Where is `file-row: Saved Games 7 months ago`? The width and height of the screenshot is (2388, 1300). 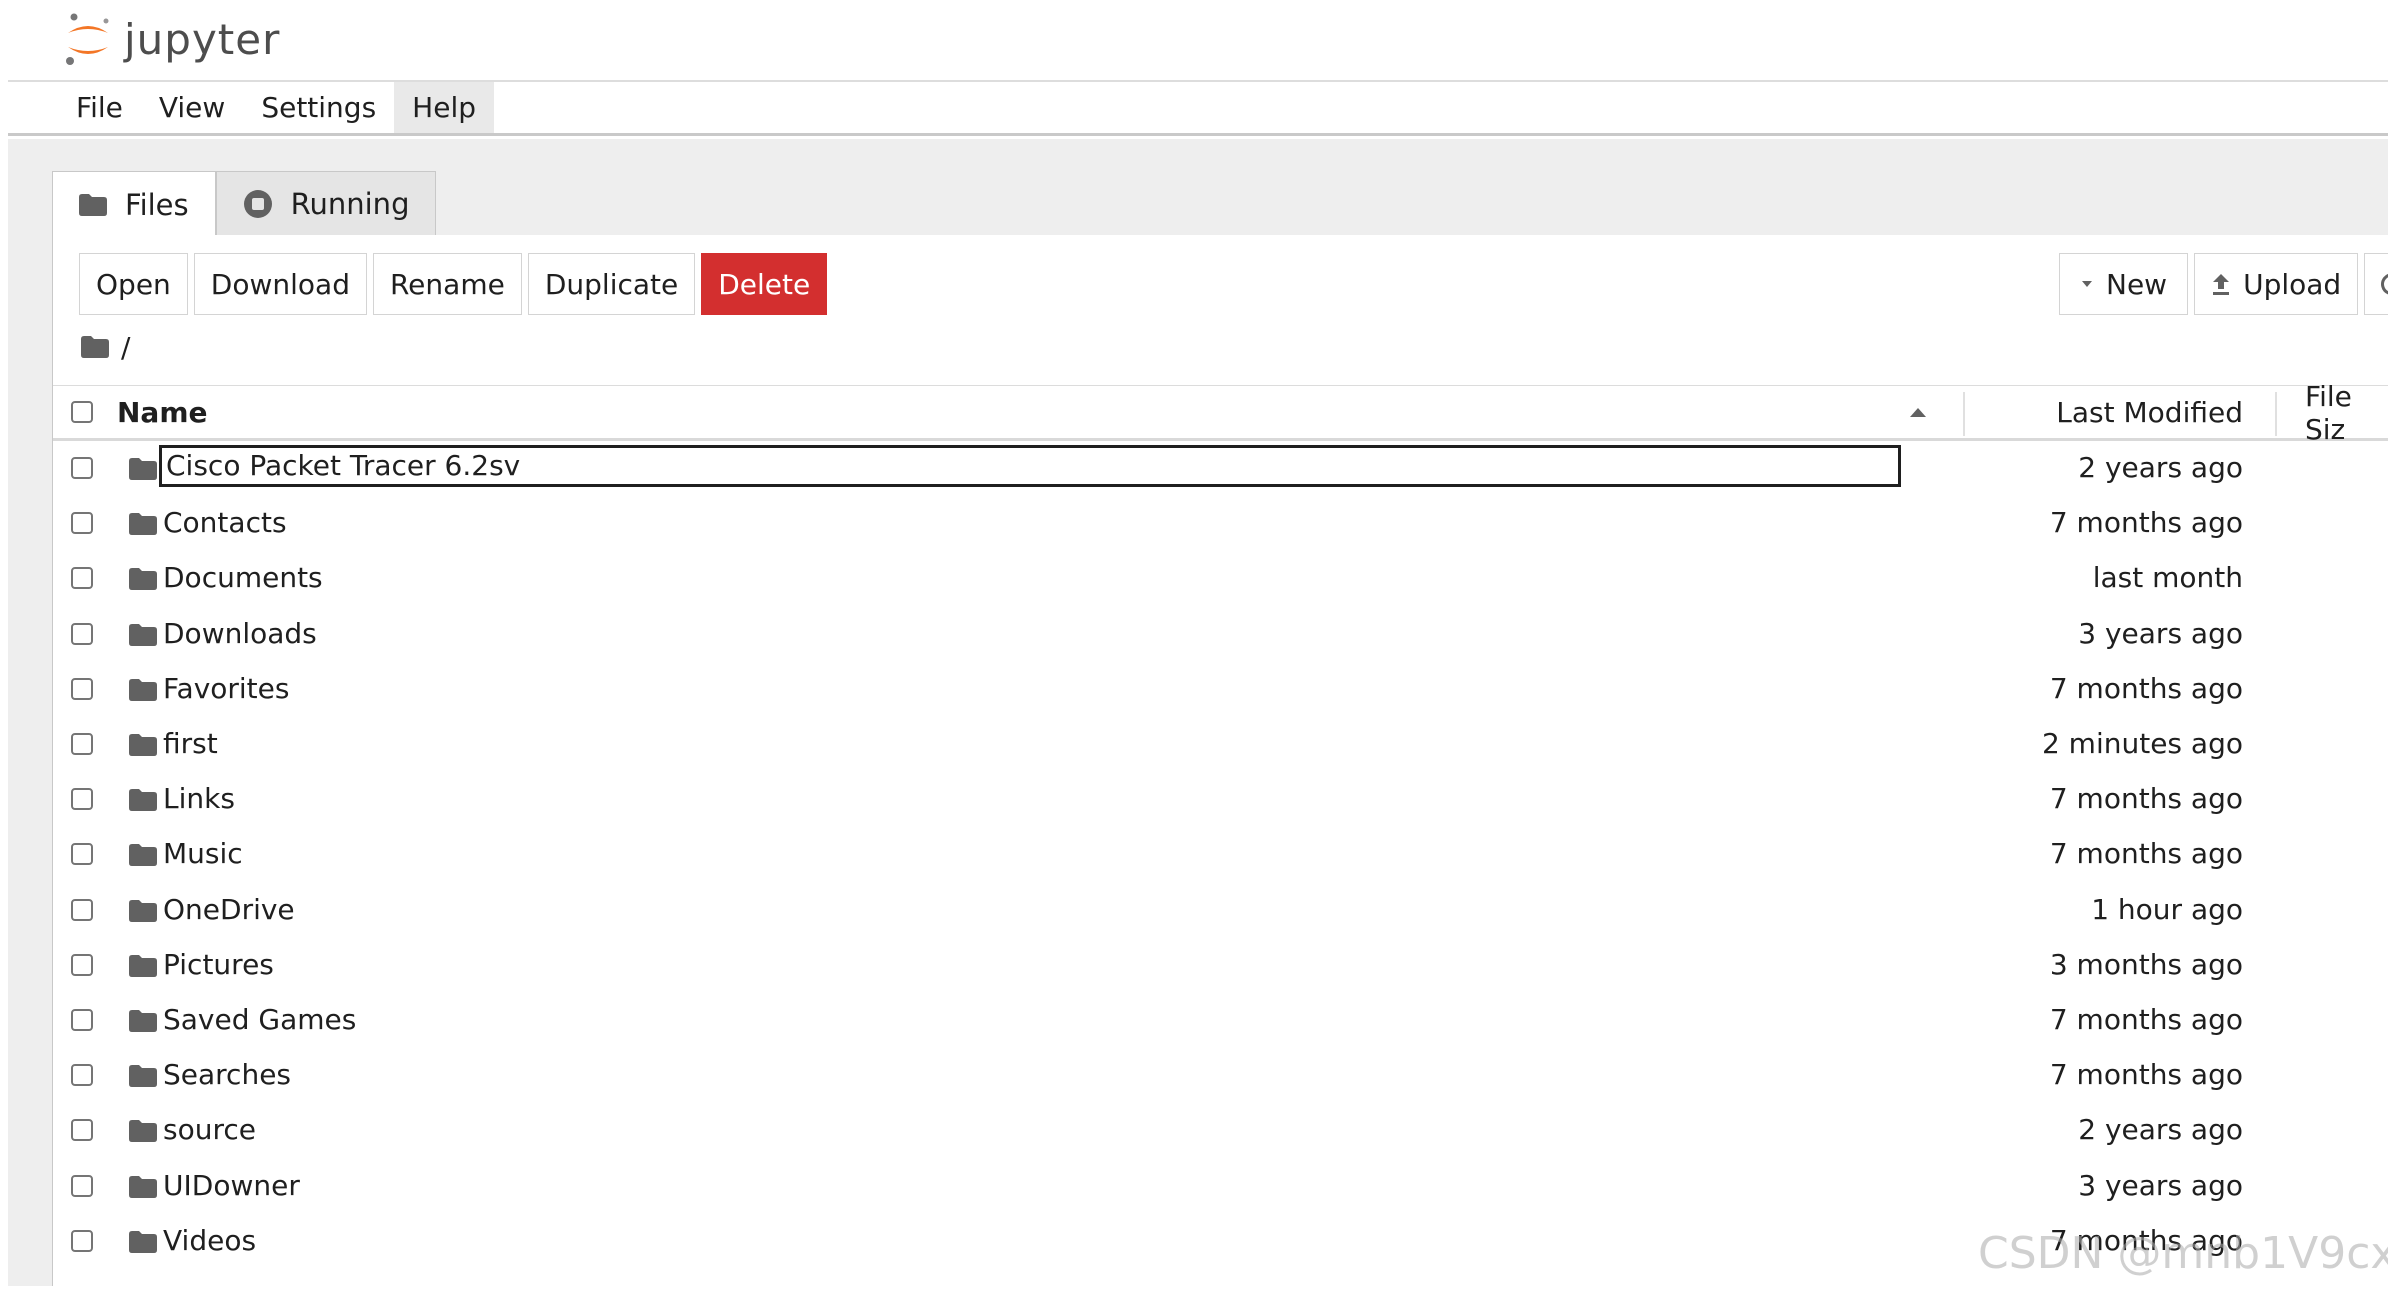
file-row: Saved Games 7 months ago is located at coordinates (1220, 1020).